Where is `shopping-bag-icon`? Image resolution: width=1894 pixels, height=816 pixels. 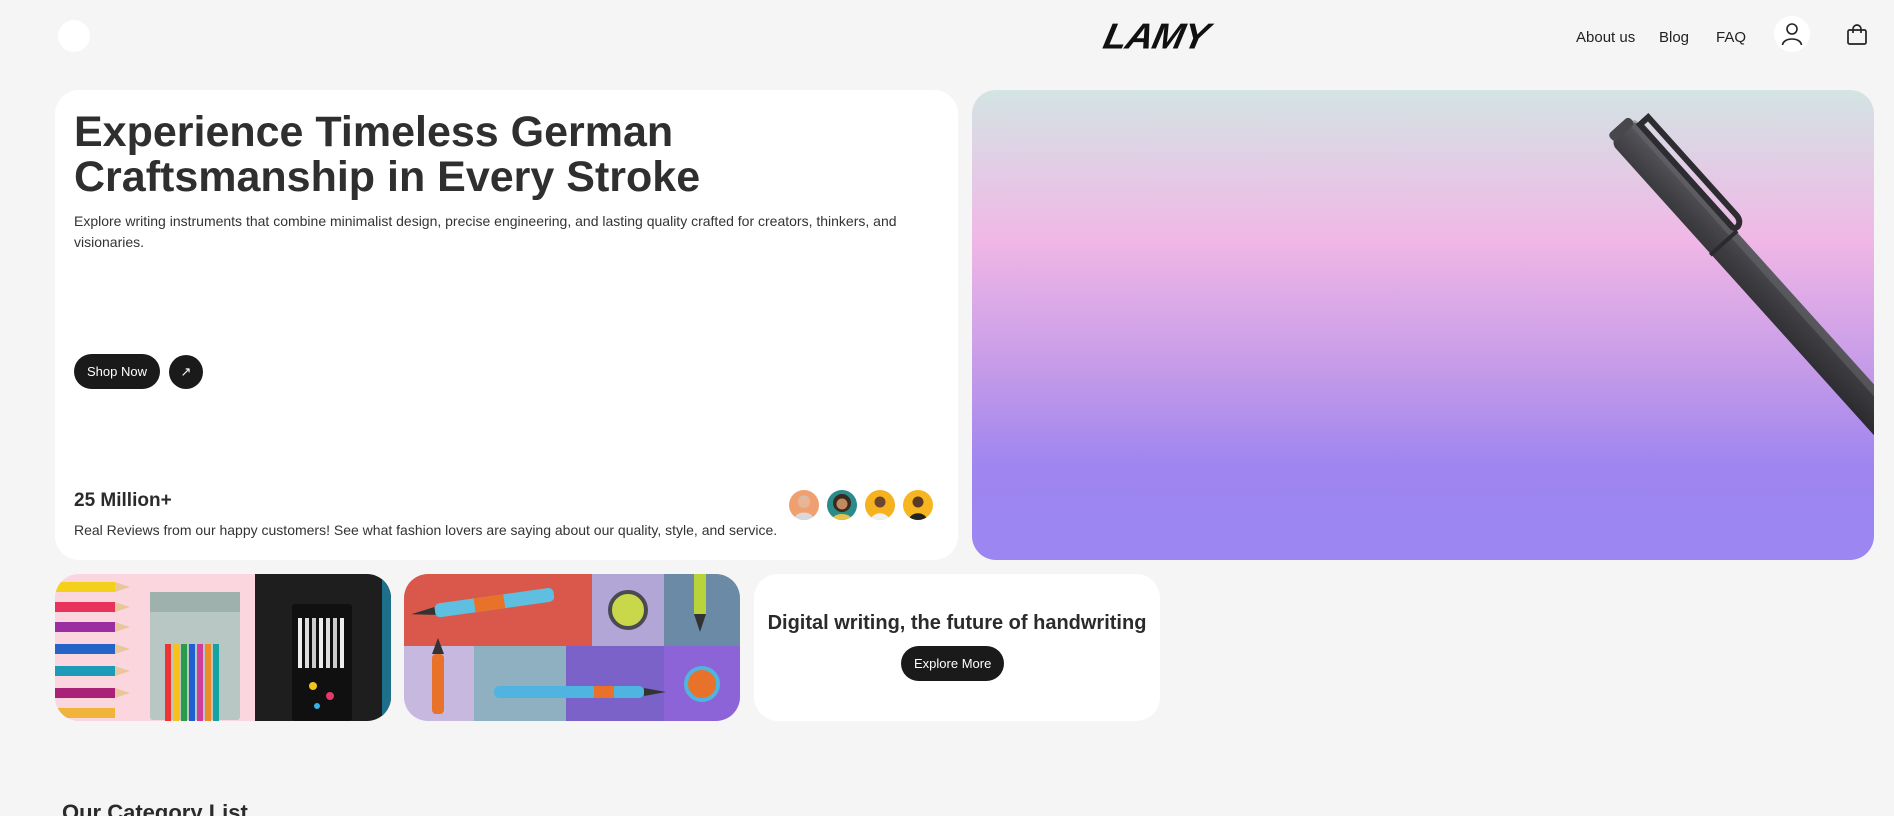
shopping-bag-icon is located at coordinates (1857, 34).